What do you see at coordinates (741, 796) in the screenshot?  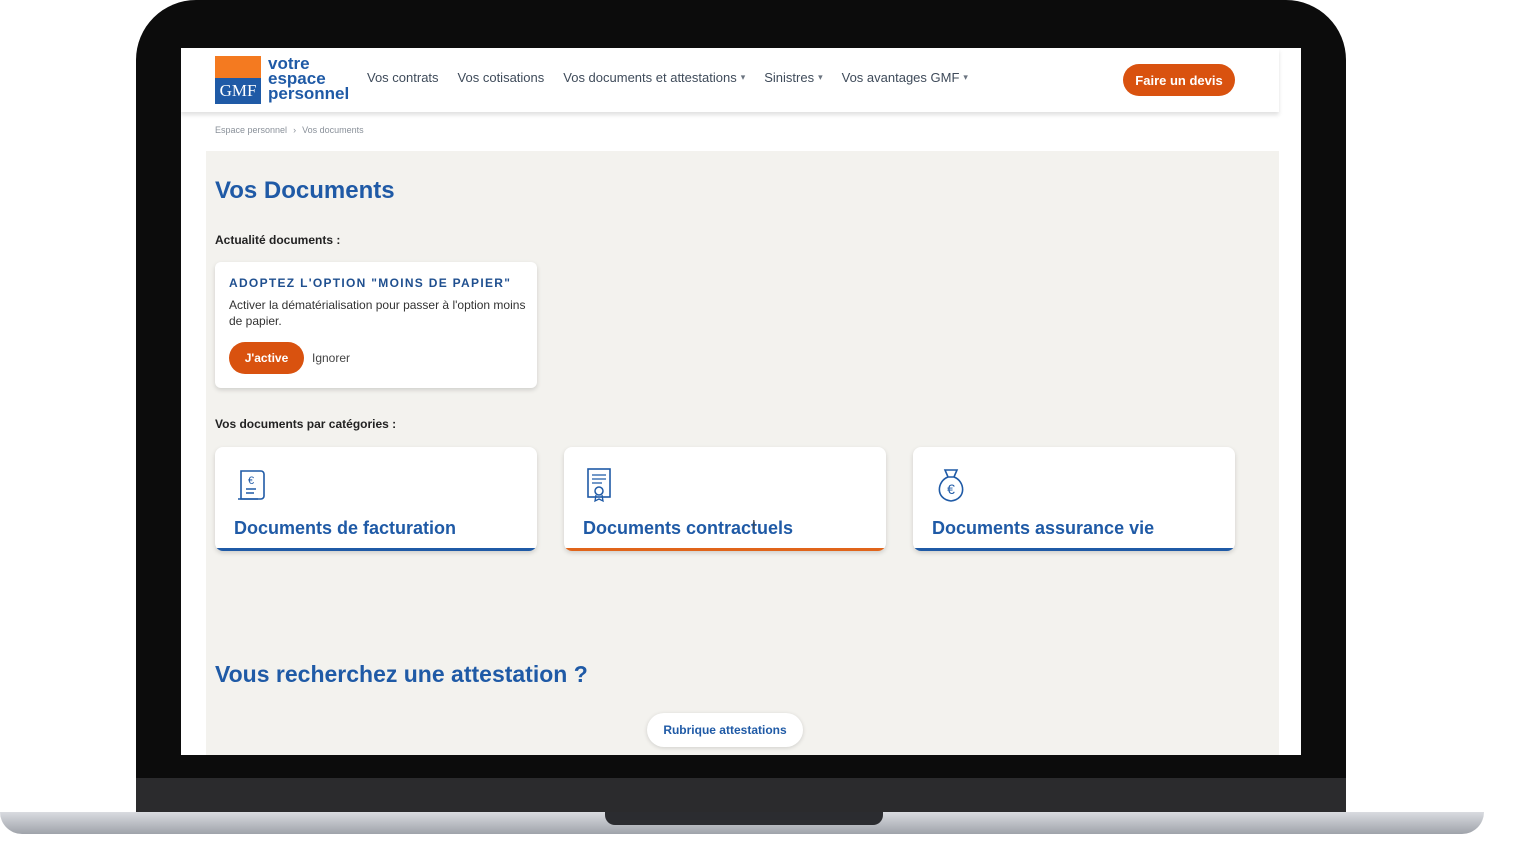 I see `laptop-chin` at bounding box center [741, 796].